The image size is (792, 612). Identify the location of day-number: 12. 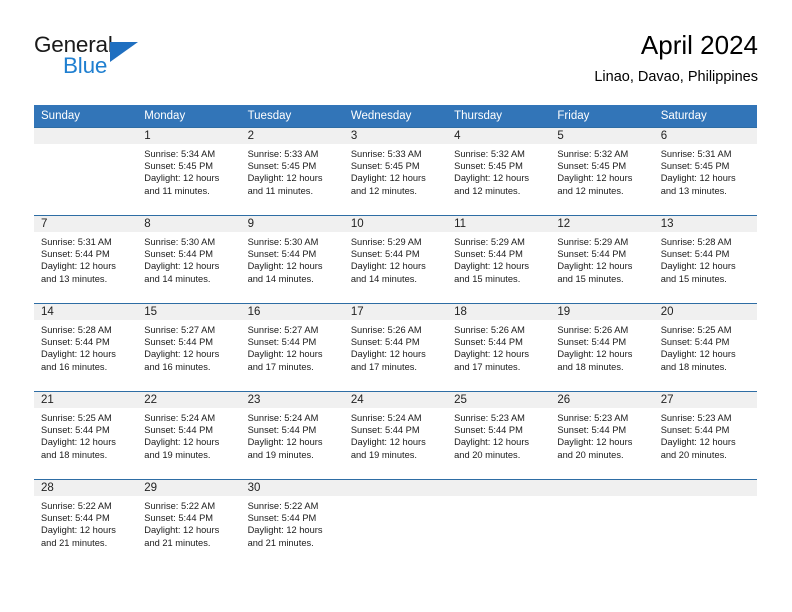
(602, 224).